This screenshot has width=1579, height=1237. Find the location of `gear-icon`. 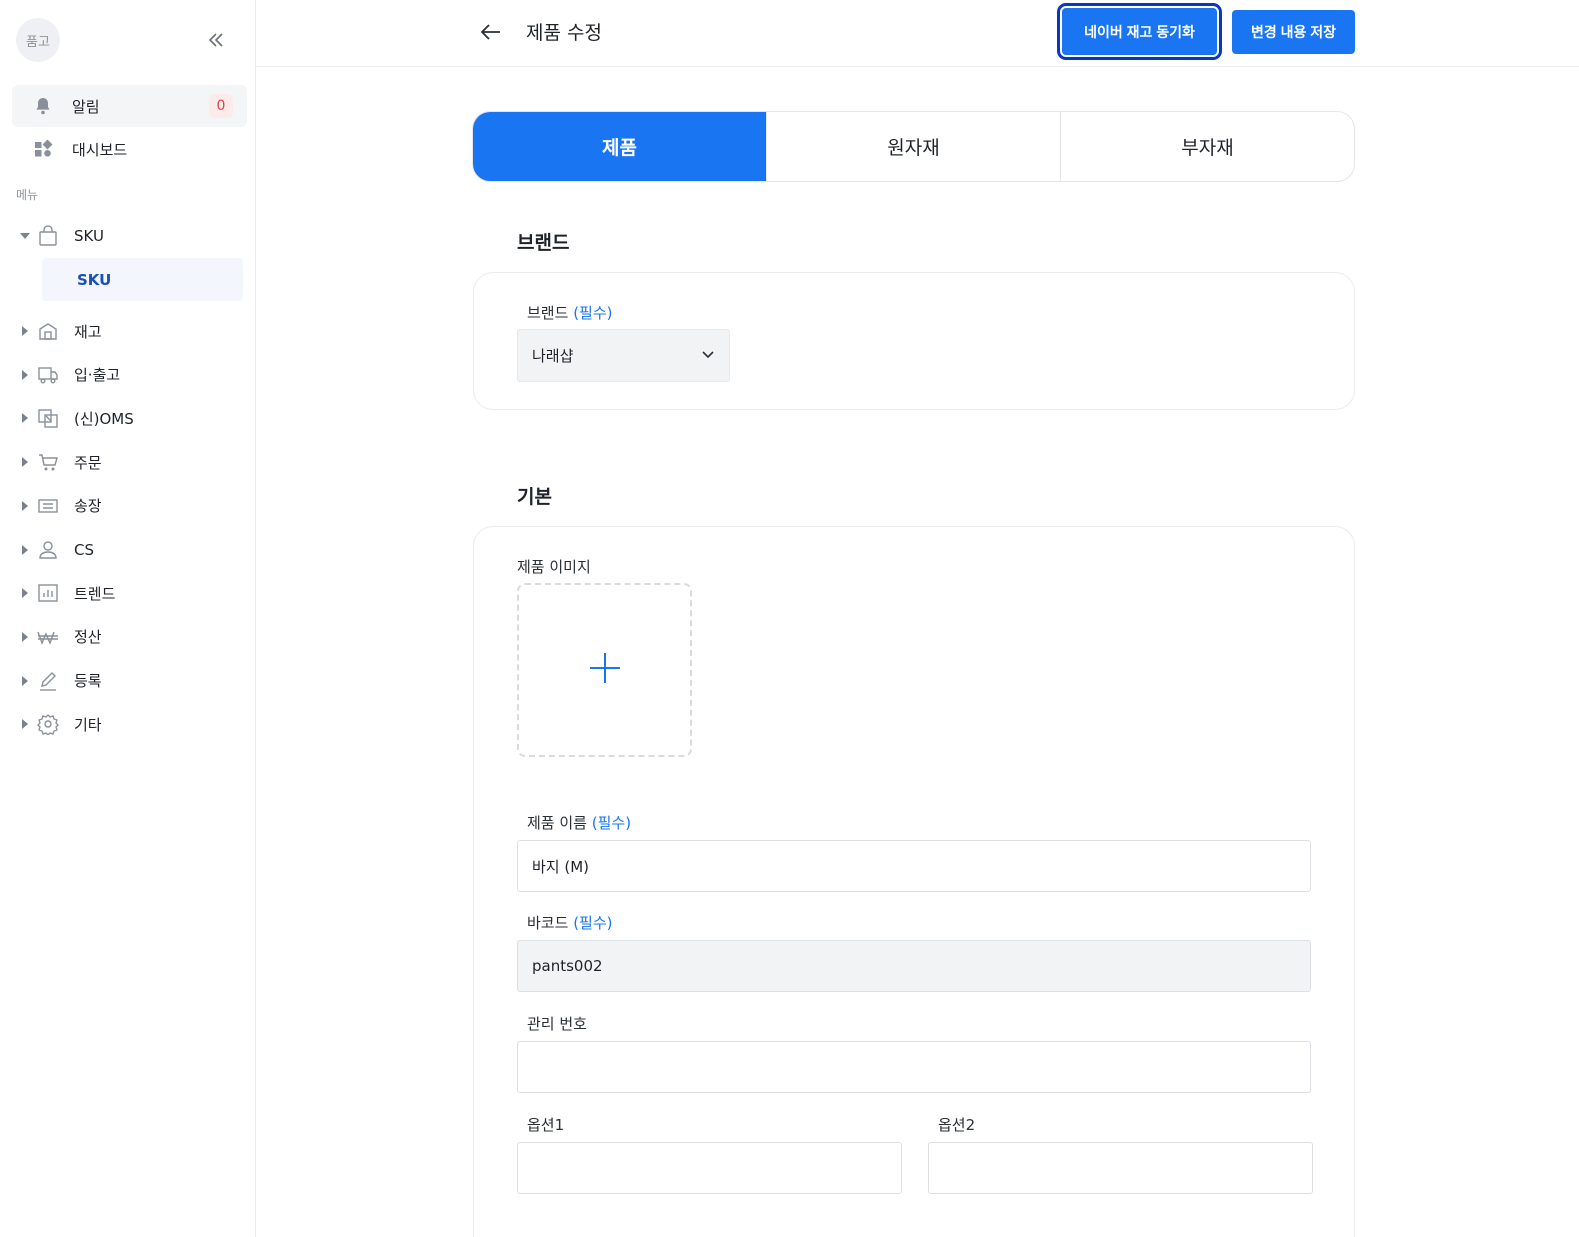

gear-icon is located at coordinates (48, 724).